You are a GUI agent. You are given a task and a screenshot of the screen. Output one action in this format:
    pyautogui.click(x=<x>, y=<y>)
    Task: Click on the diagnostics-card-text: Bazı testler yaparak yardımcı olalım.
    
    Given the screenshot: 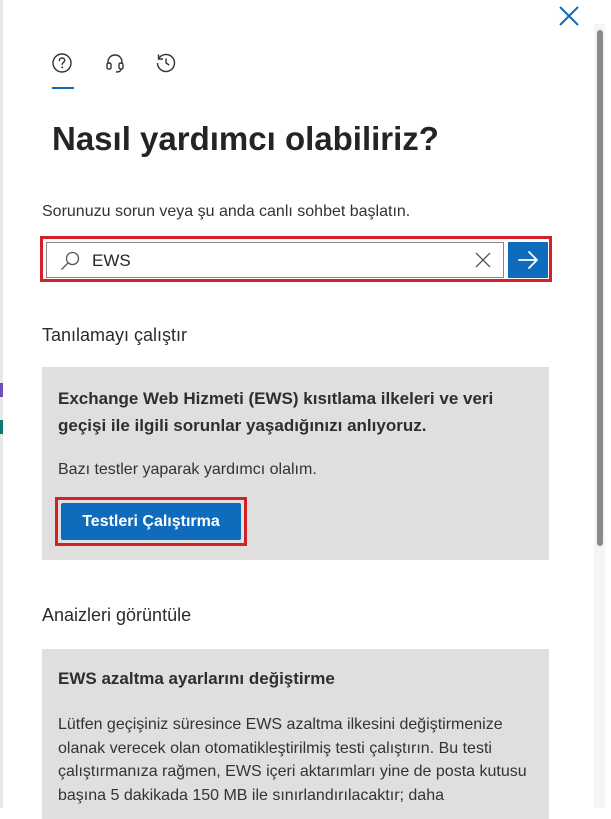 What is the action you would take?
    pyautogui.click(x=187, y=469)
    